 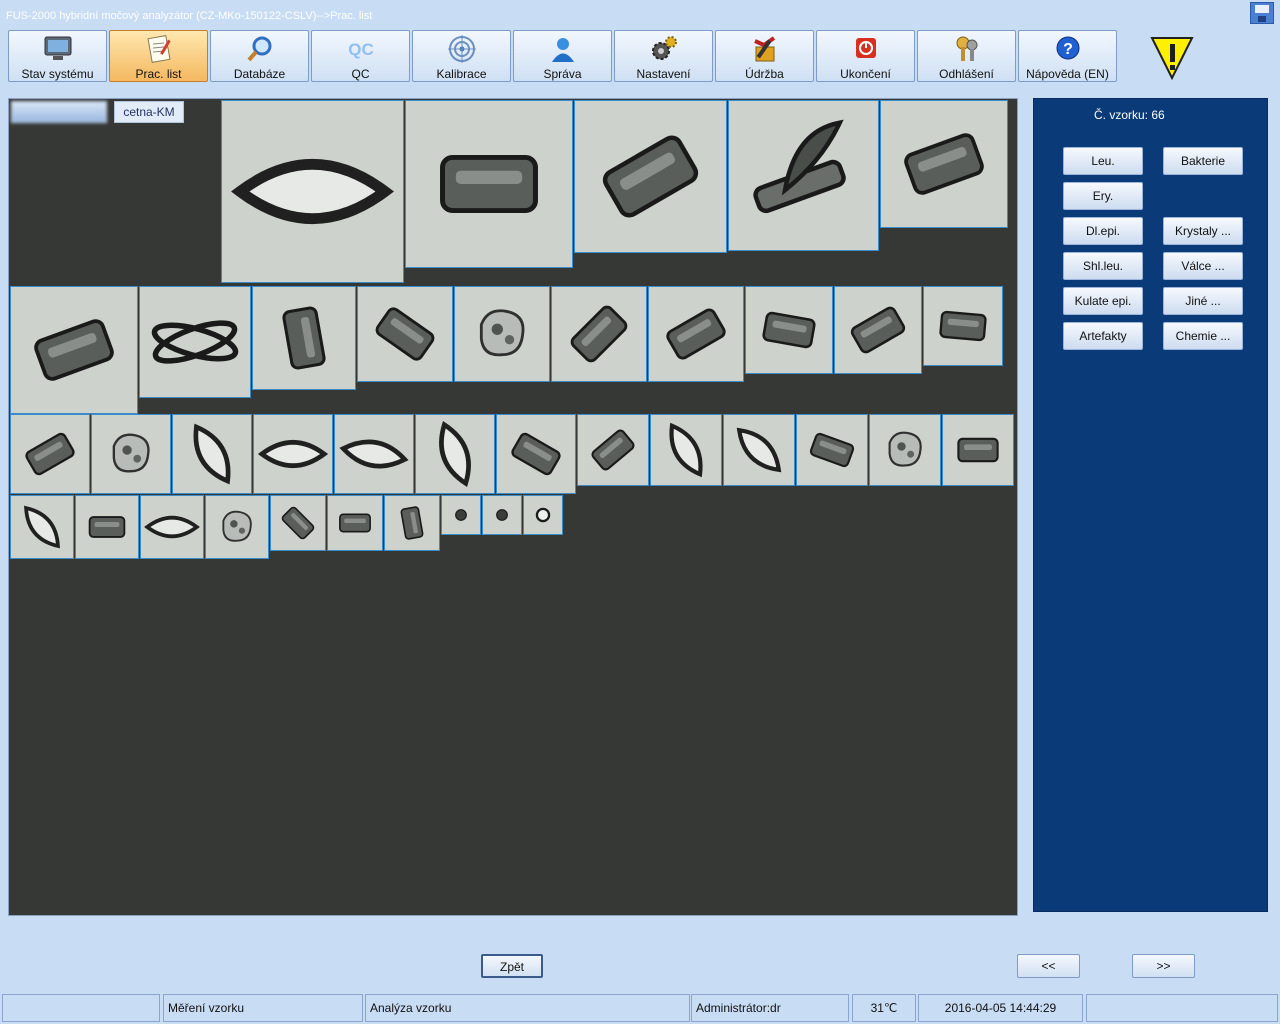 What do you see at coordinates (770, 1008) in the screenshot?
I see `status-user: Administrátor:dr` at bounding box center [770, 1008].